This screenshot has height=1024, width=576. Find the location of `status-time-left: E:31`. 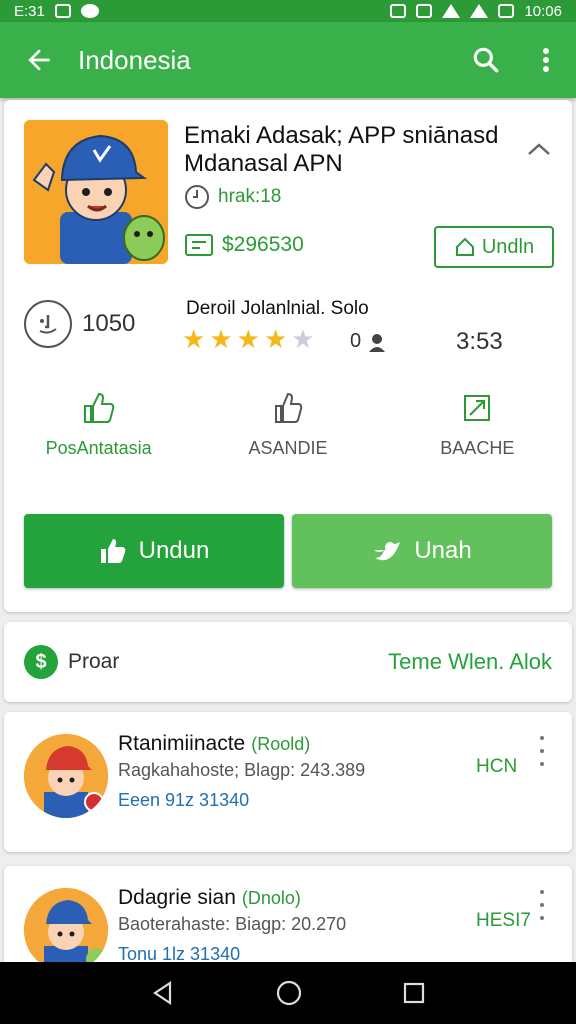

status-time-left: E:31 is located at coordinates (29, 11).